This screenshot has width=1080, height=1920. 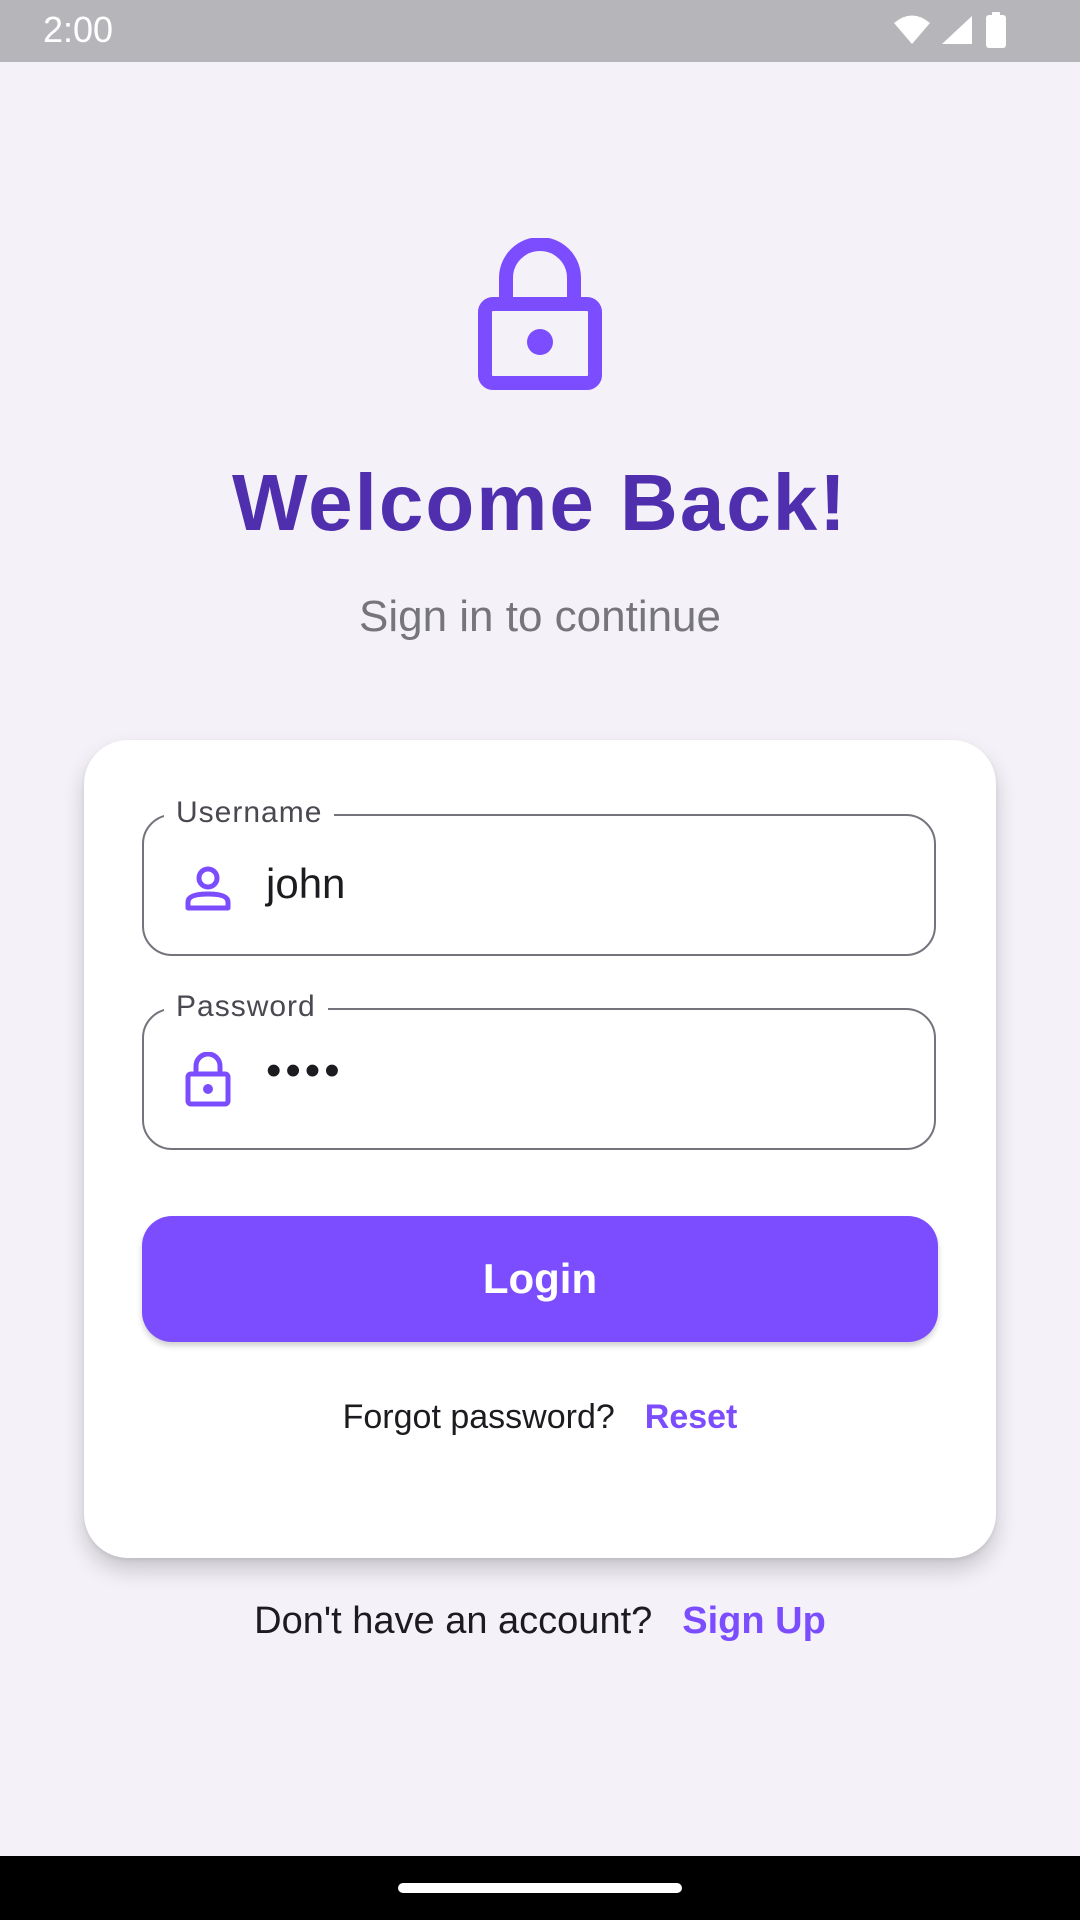 I want to click on login-button: Login, so click(x=540, y=1279).